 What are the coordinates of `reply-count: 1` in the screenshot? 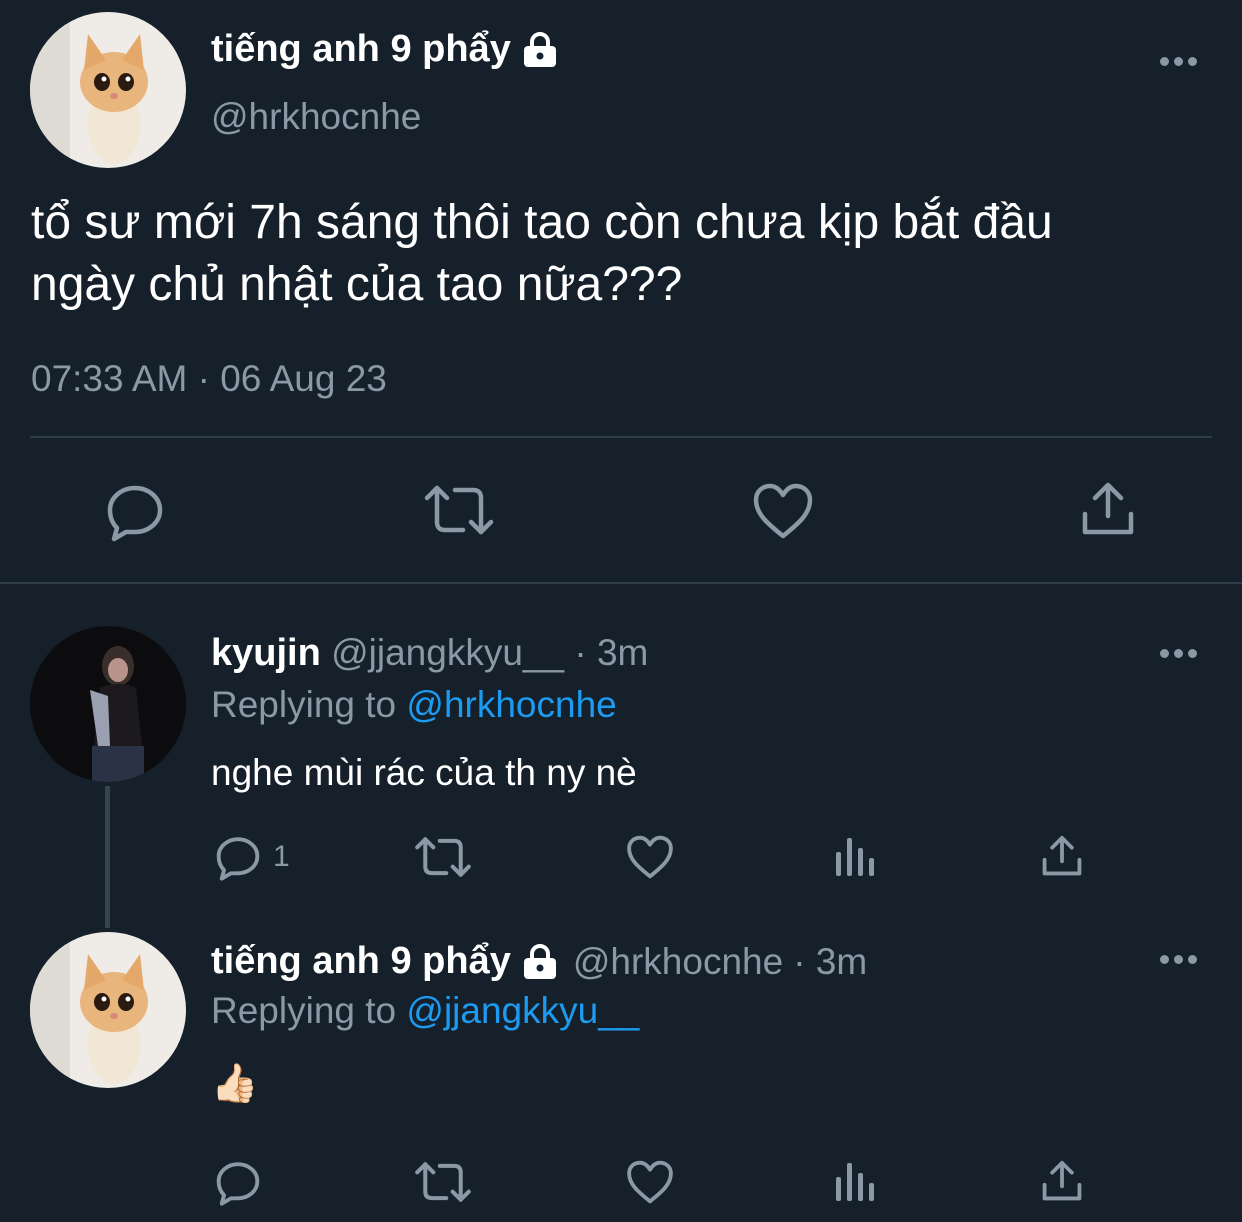 It's located at (281, 856).